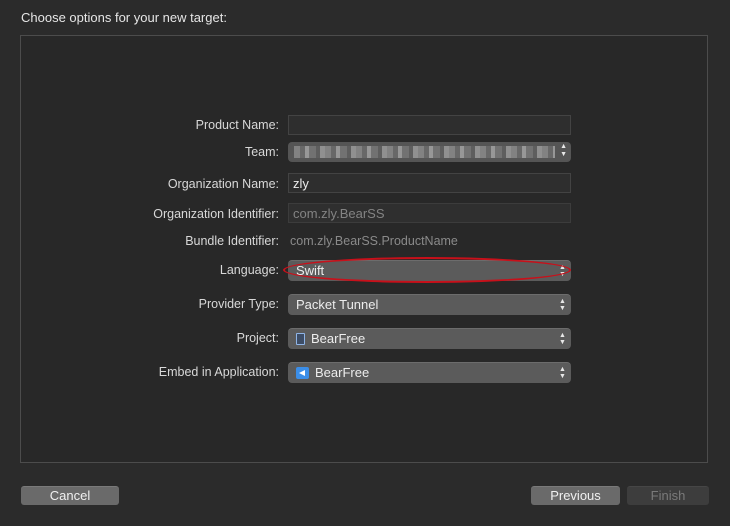 The height and width of the screenshot is (526, 730). What do you see at coordinates (429, 213) in the screenshot?
I see `organization-identifier-field: com.zly.BearSS` at bounding box center [429, 213].